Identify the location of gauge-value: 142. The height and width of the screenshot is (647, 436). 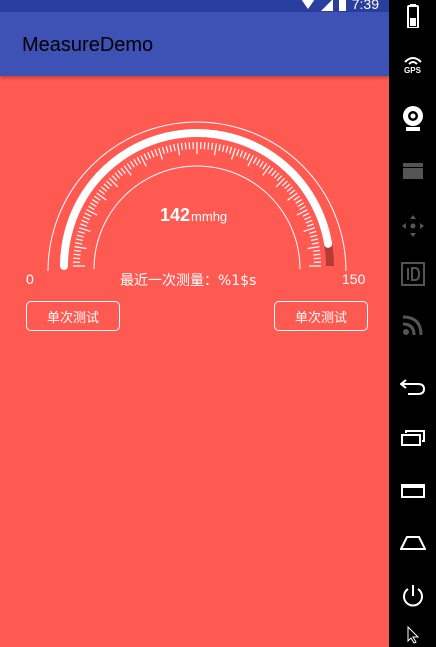
(175, 215).